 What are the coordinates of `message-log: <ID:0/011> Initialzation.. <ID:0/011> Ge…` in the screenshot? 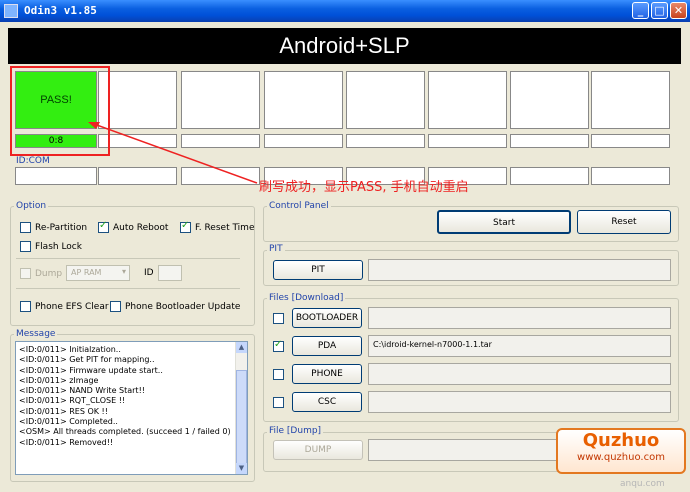 It's located at (131, 408).